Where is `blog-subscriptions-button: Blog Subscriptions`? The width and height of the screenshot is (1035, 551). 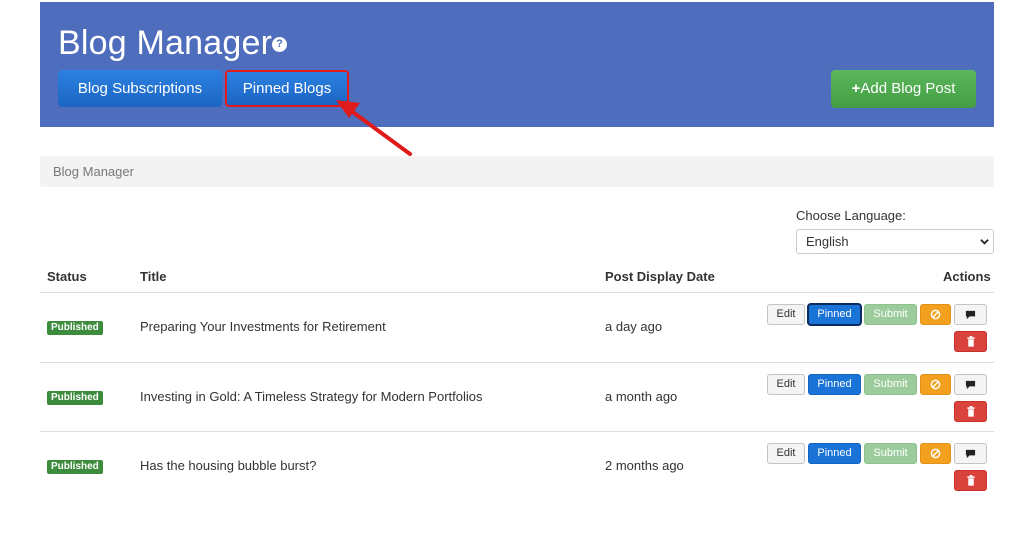 blog-subscriptions-button: Blog Subscriptions is located at coordinates (140, 88).